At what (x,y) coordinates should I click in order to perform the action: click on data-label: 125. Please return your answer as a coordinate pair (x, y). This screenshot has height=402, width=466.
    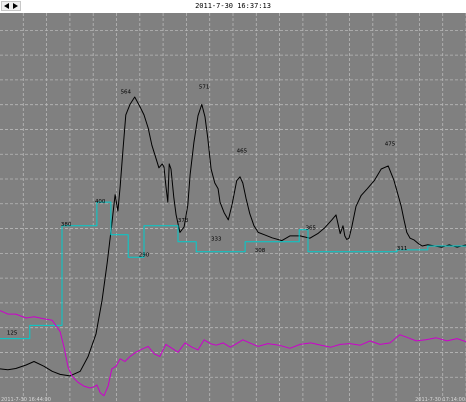
    Looking at the image, I should click on (12, 333).